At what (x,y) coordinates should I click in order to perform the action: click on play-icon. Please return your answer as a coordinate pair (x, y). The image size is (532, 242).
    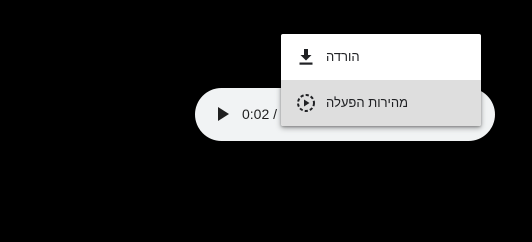
    Looking at the image, I should click on (223, 114).